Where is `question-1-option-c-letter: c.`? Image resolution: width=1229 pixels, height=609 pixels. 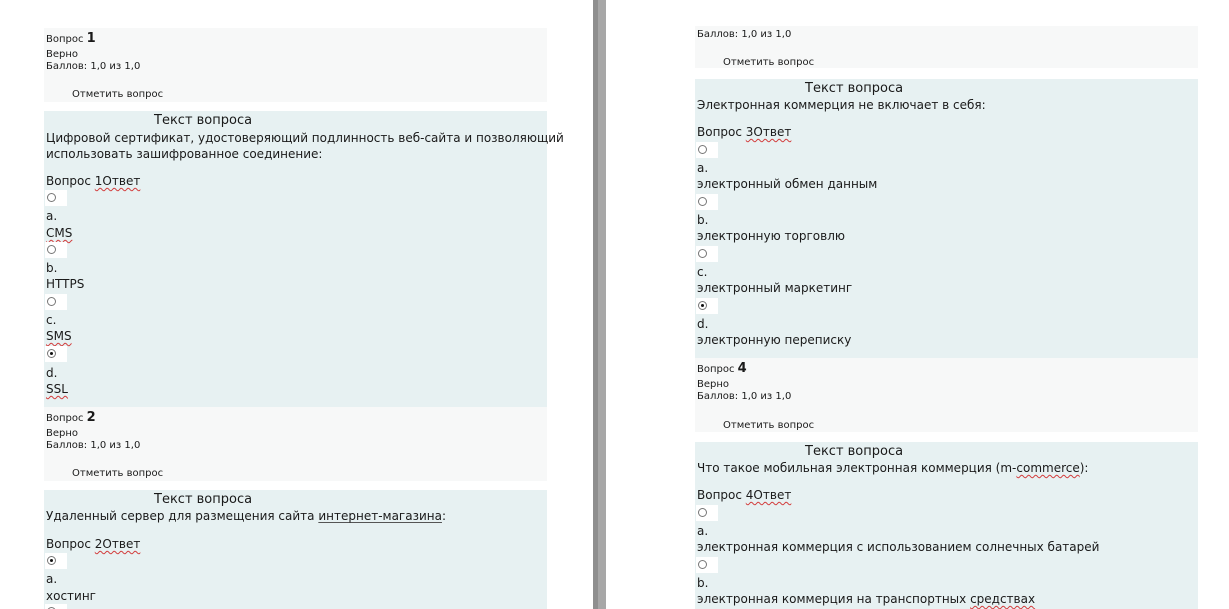
question-1-option-c-letter: c. is located at coordinates (51, 320).